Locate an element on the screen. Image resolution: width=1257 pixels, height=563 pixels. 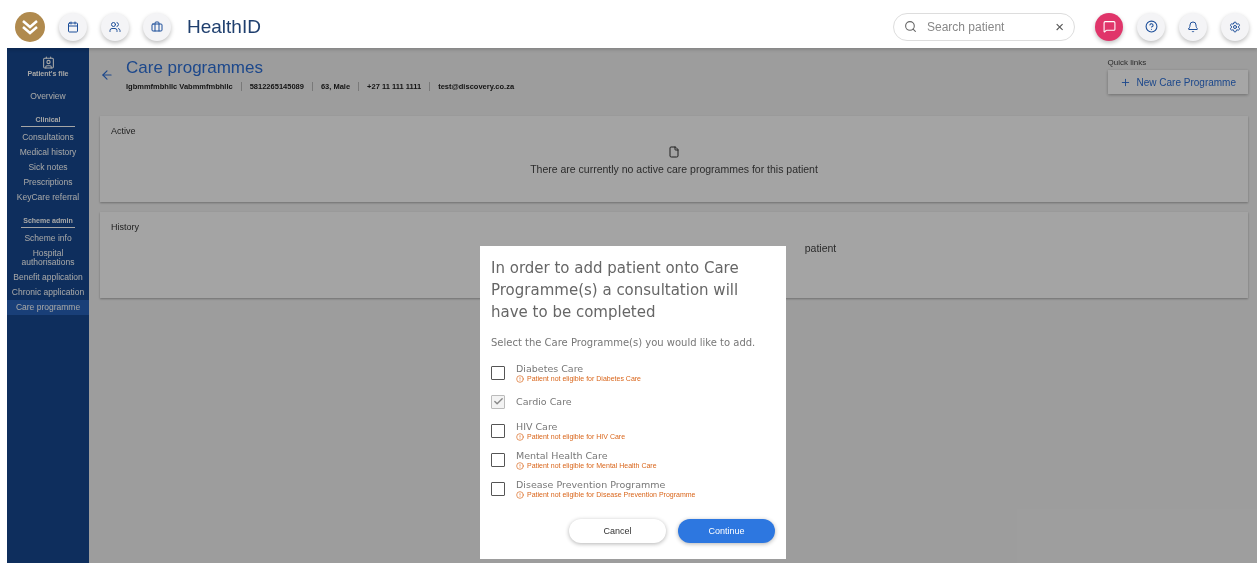
option-label: Diabetes Care is located at coordinates (550, 368).